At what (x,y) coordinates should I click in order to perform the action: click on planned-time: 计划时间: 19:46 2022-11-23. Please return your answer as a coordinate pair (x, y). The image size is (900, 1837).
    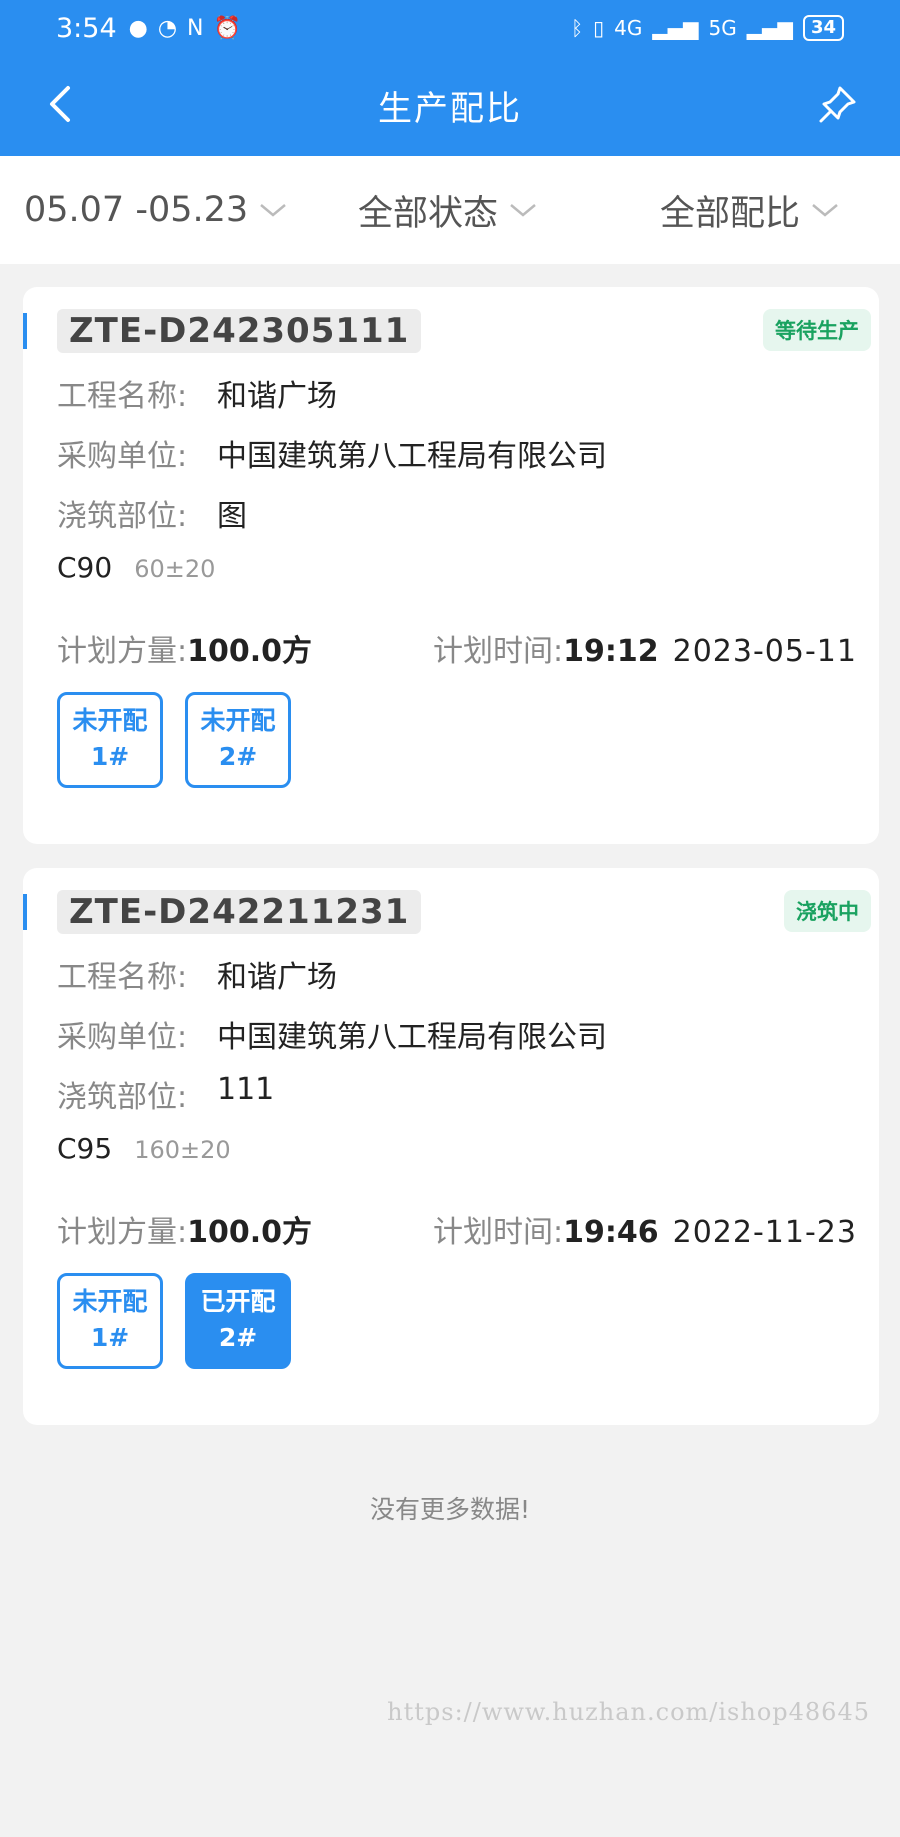
    Looking at the image, I should click on (645, 1229).